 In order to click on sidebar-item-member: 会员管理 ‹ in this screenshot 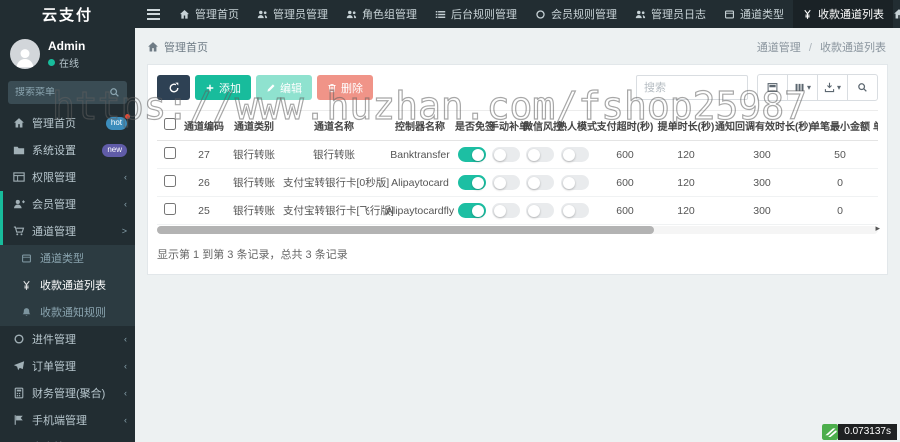, I will do `click(67, 204)`.